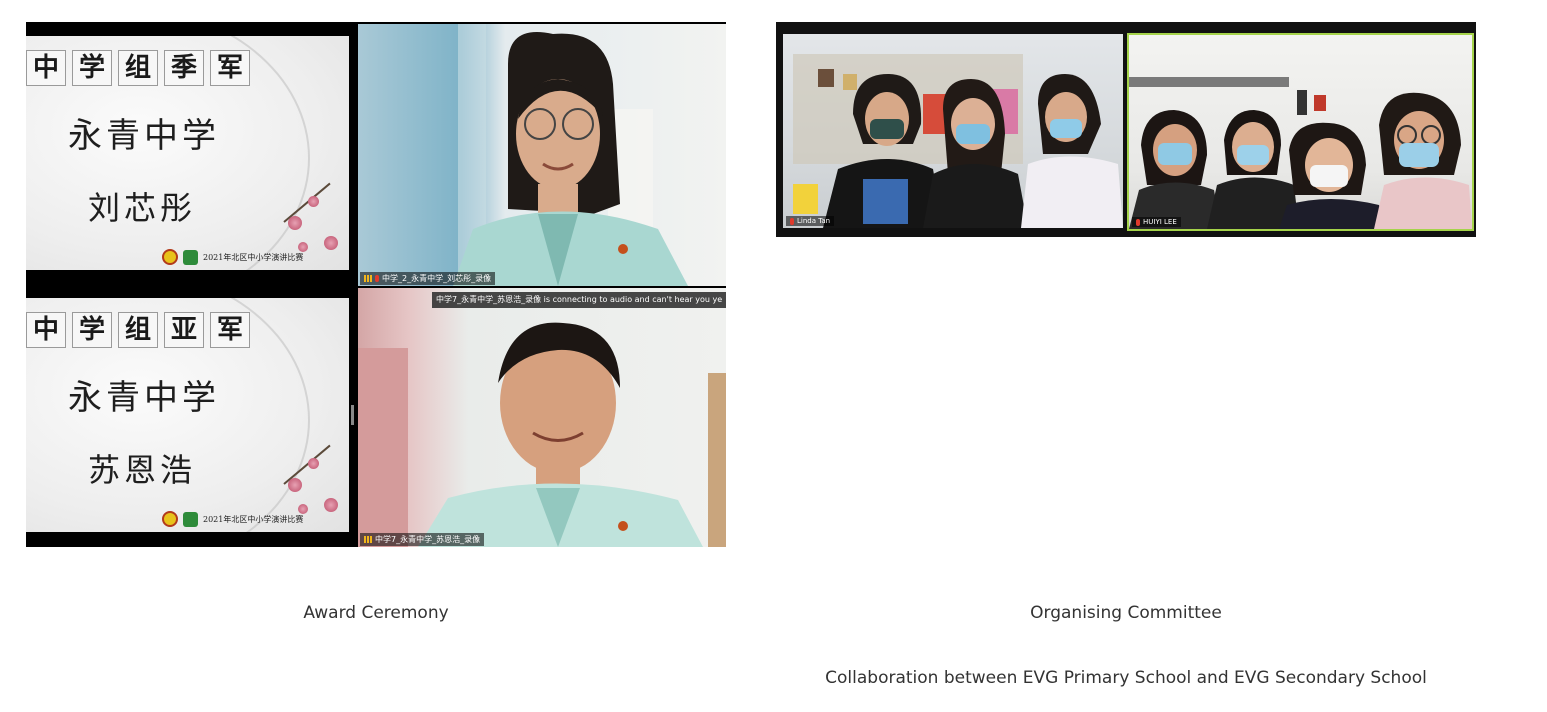 Image resolution: width=1547 pixels, height=712 pixels. I want to click on award-title: 中 学 组 亚 军, so click(138, 330).